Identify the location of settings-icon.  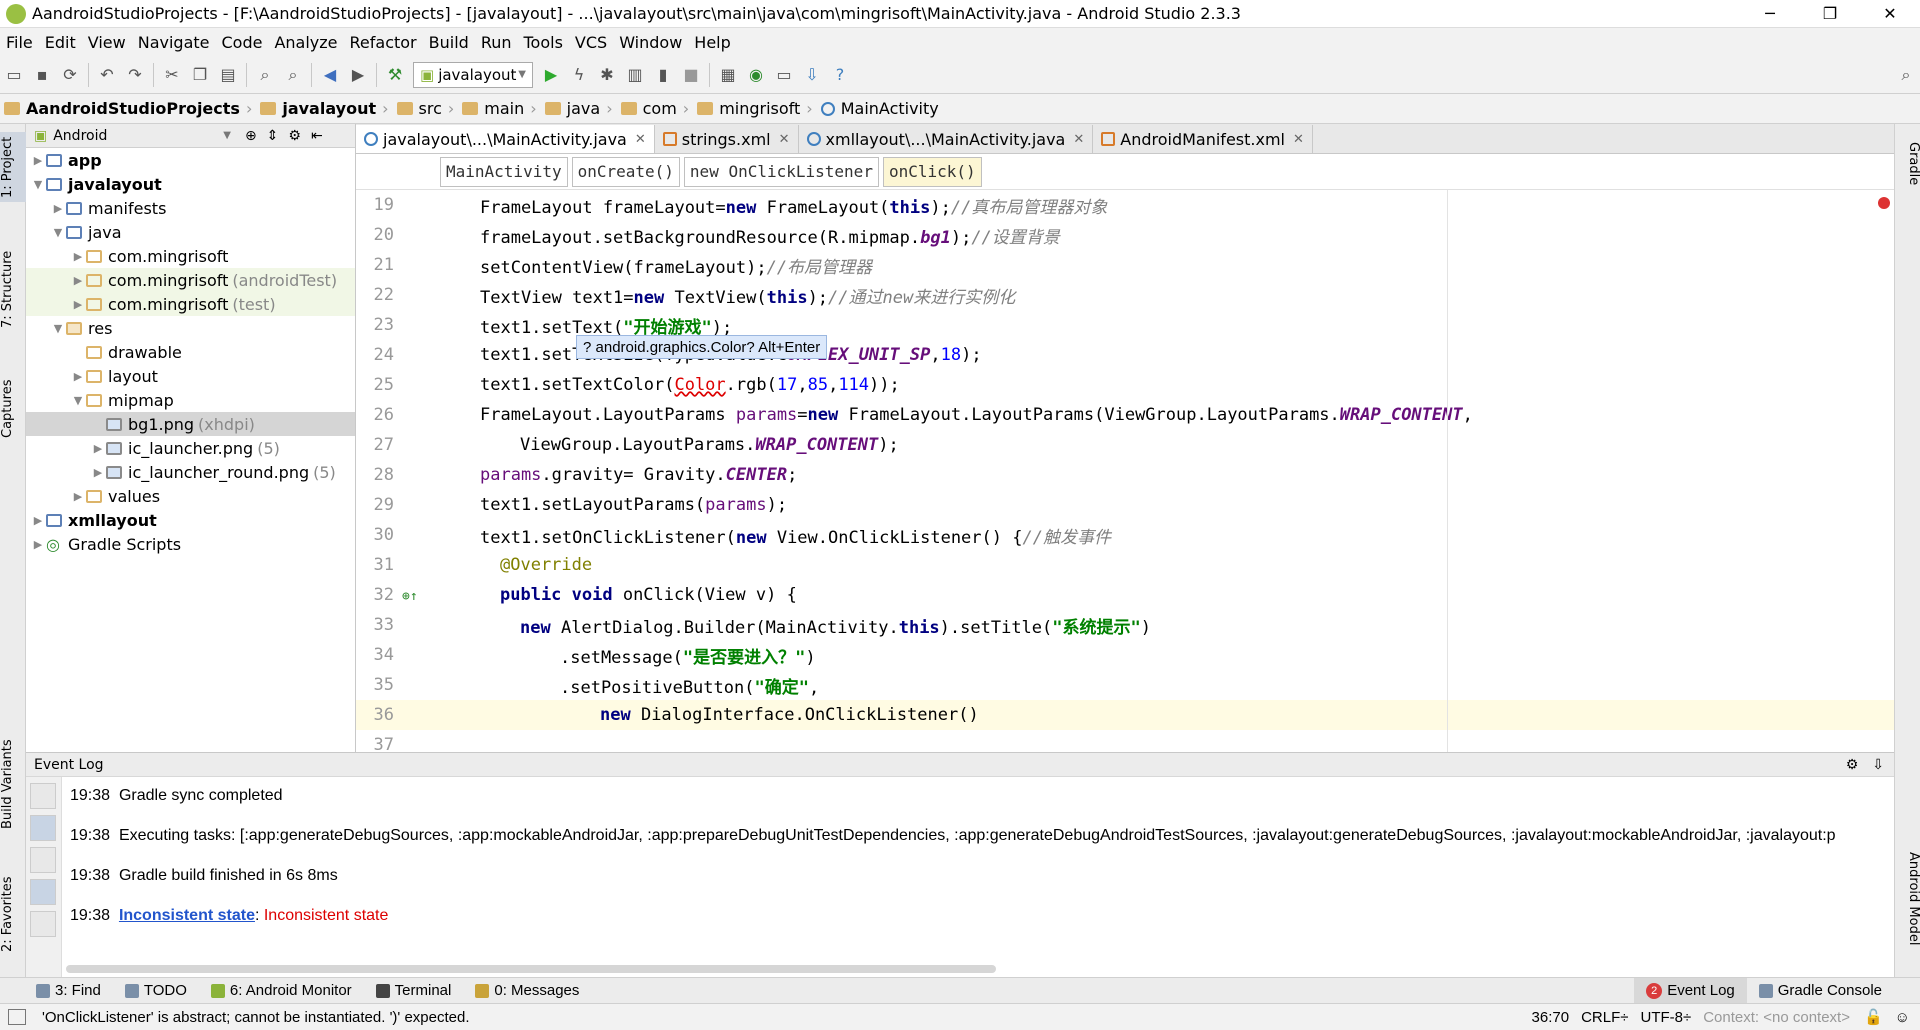
(43, 796).